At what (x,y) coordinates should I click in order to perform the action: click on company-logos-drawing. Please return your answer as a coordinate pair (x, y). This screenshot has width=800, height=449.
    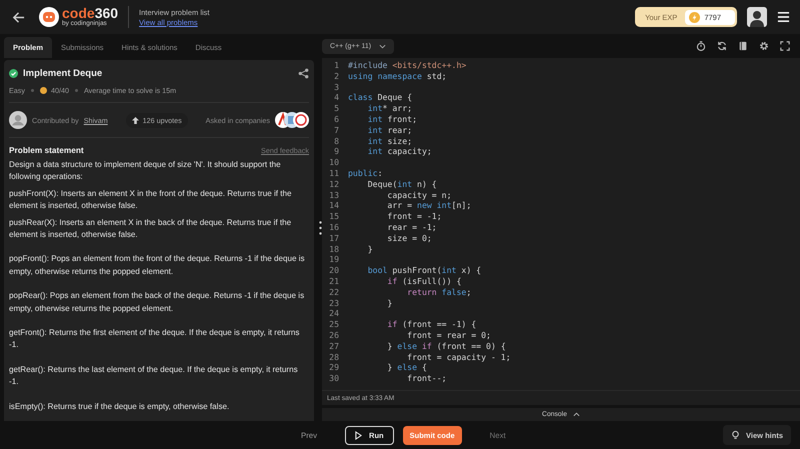
    Looking at the image, I should click on (292, 120).